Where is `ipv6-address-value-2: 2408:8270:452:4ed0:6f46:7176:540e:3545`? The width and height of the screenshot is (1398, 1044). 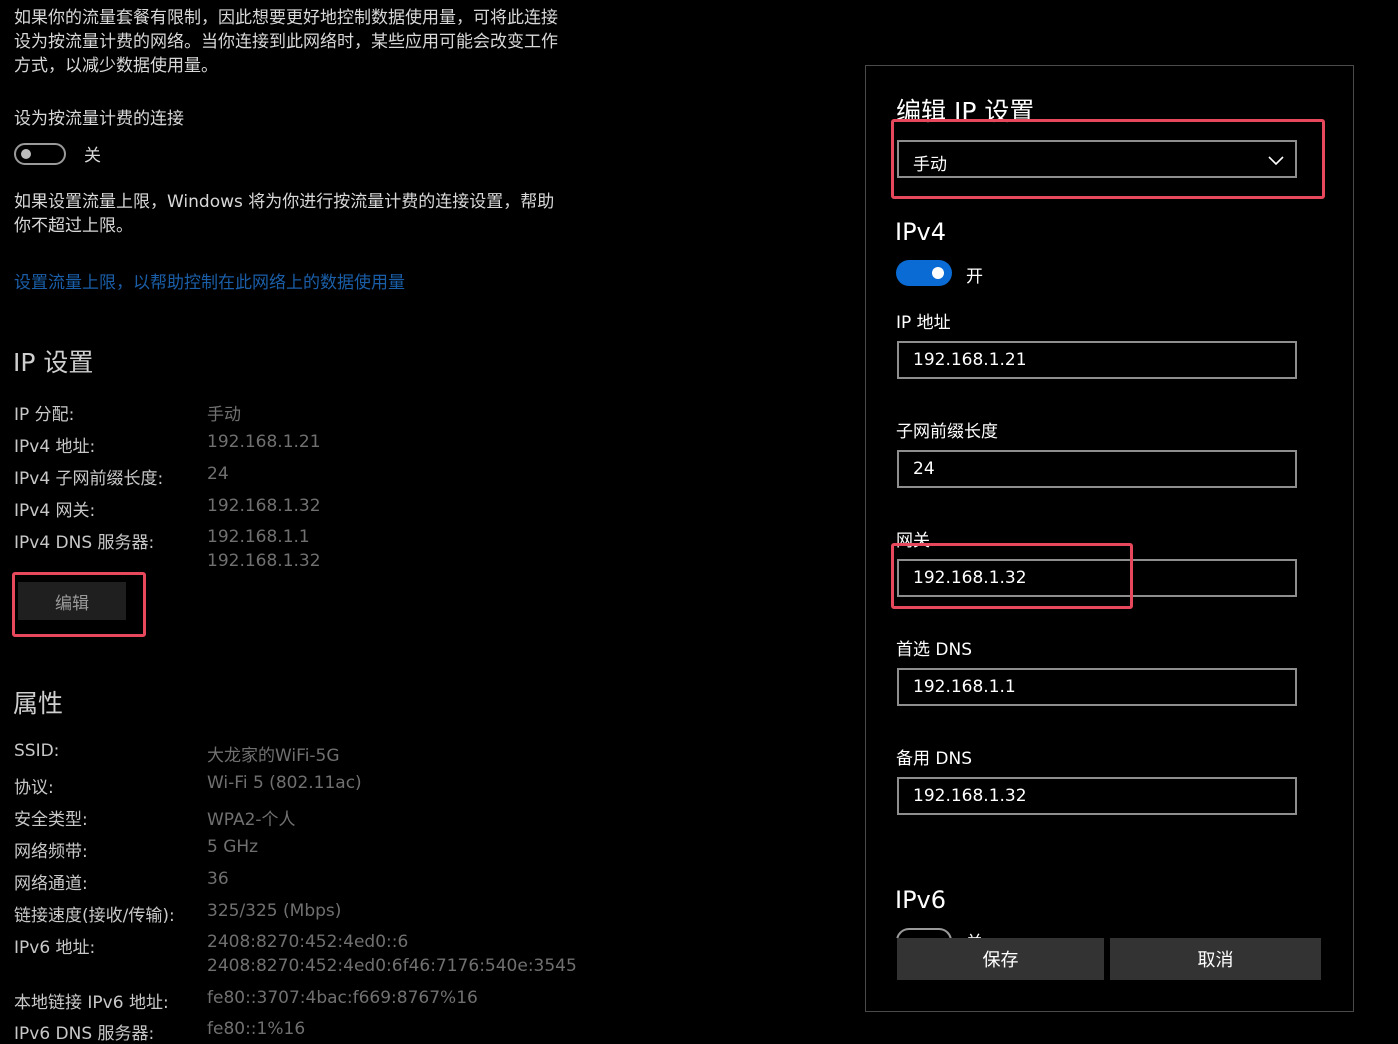 ipv6-address-value-2: 2408:8270:452:4ed0:6f46:7176:540e:3545 is located at coordinates (392, 966).